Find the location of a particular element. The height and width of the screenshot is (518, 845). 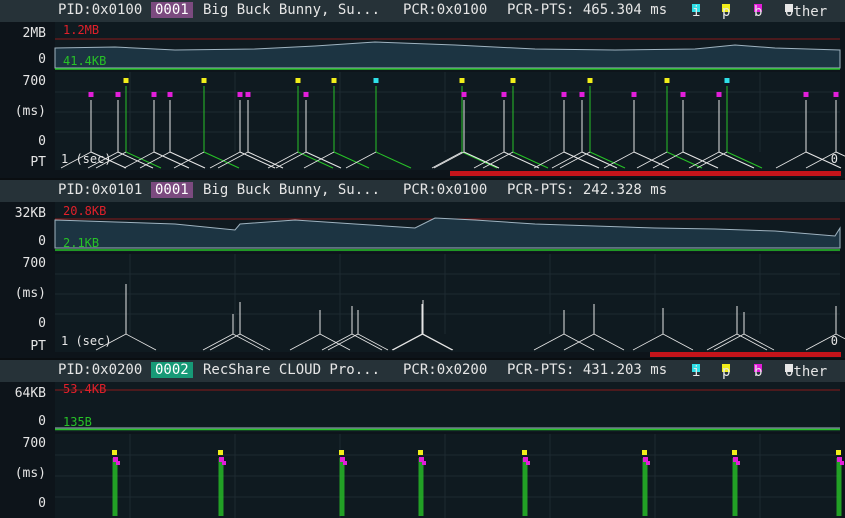

rate-low-label: 2.1KB is located at coordinates (81, 243).